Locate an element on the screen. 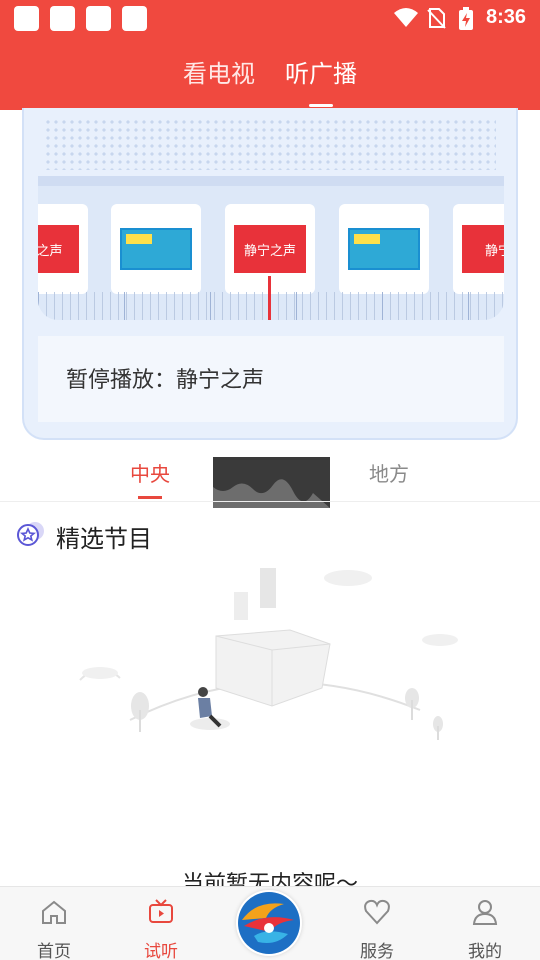 The height and width of the screenshot is (960, 540). tab-central: 中央 is located at coordinates (150, 472).